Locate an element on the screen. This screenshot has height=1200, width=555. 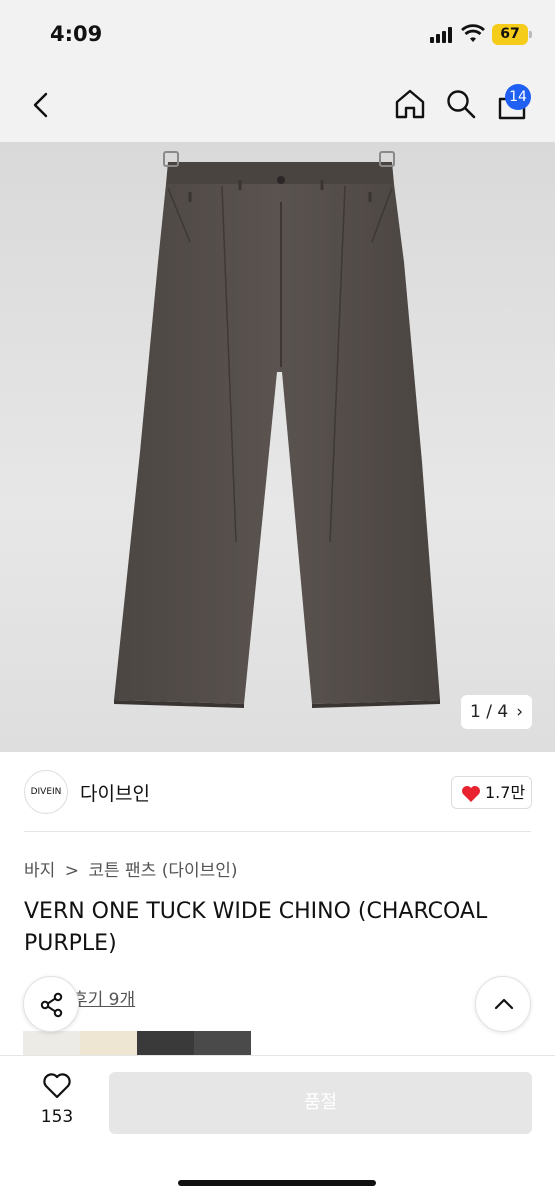
wifi-icon is located at coordinates (473, 33).